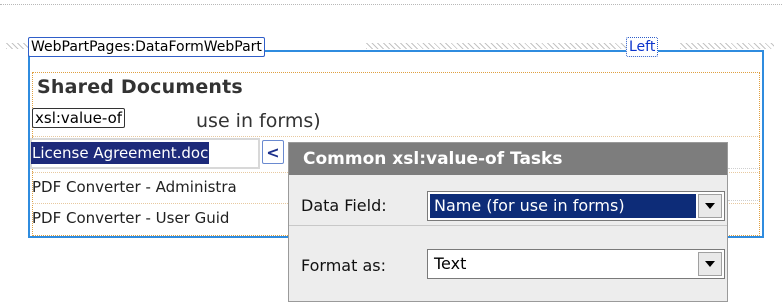 The image size is (782, 302). I want to click on webpart-hatch-mid, so click(496, 46).